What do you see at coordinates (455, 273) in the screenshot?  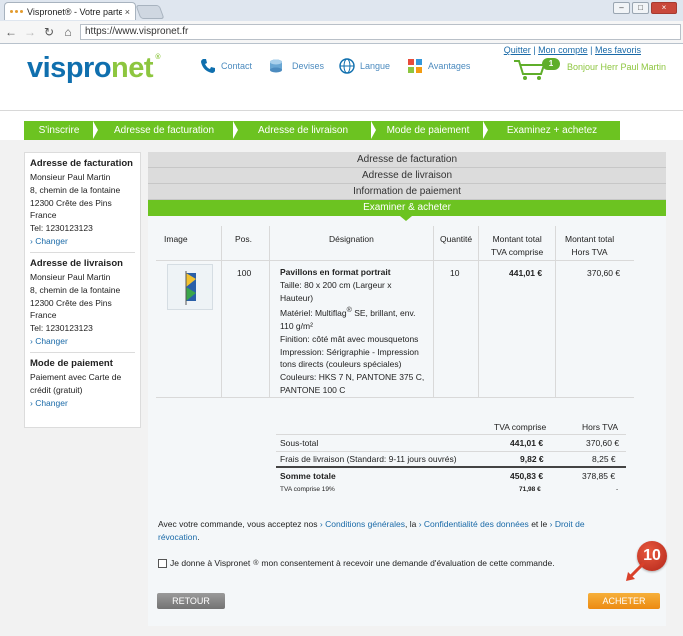 I see `row-quantity: 10` at bounding box center [455, 273].